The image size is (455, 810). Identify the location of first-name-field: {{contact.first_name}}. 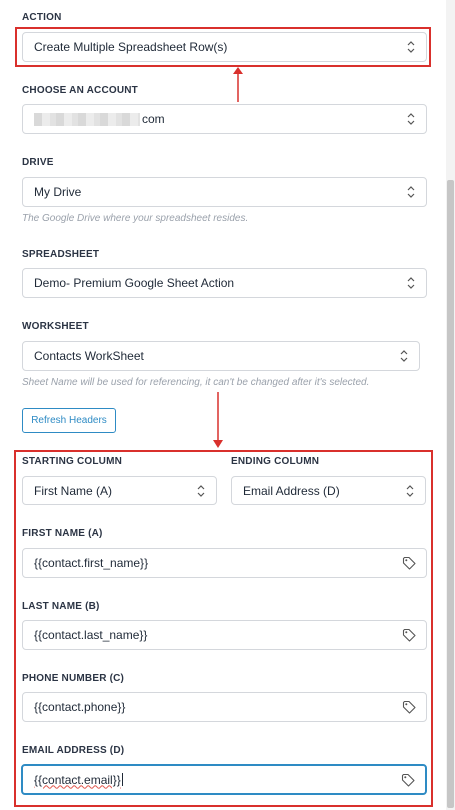
(224, 563).